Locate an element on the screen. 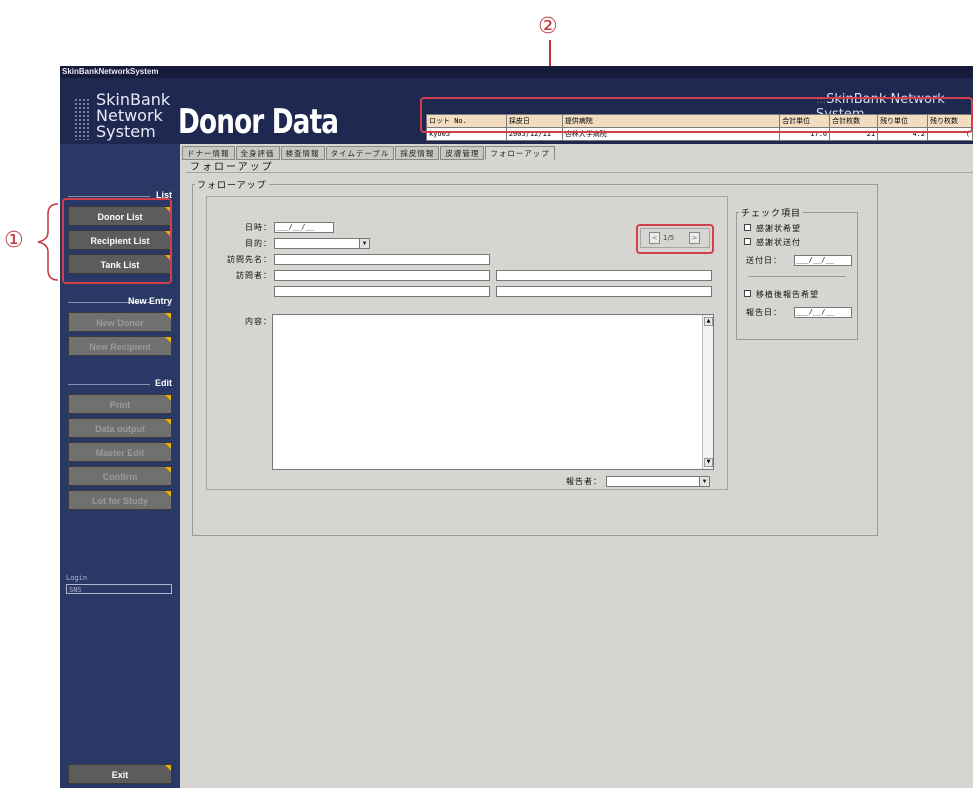 Image resolution: width=973 pixels, height=788 pixels. sent-date-input: ___/__/__ is located at coordinates (823, 260).